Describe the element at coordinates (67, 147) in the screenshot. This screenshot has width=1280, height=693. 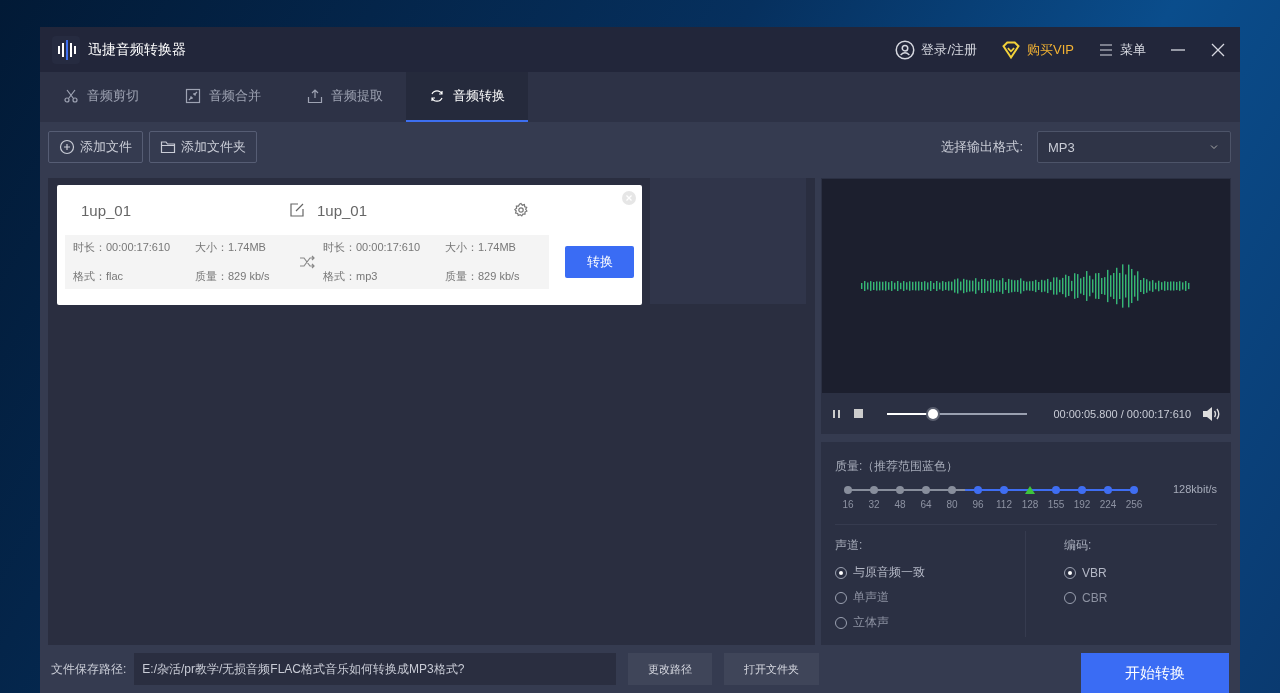
I see `plus-circle-icon` at that location.